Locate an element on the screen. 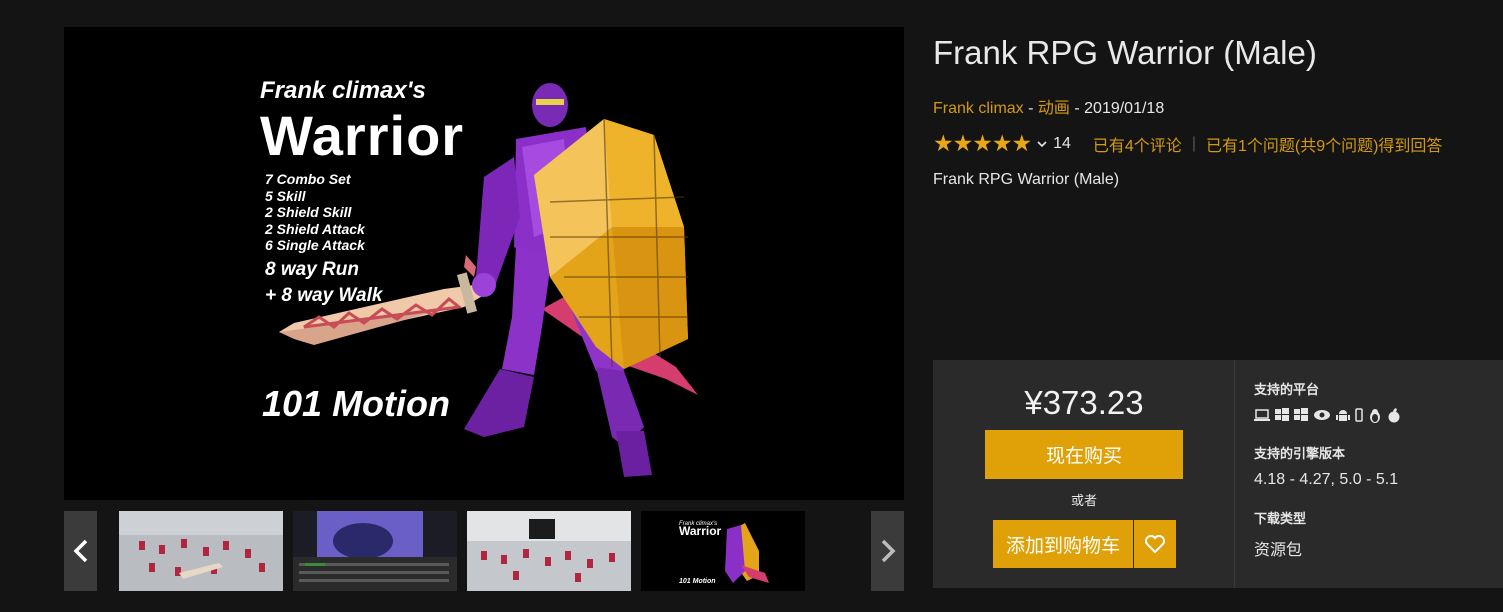 This screenshot has width=1503, height=612. buy-now-button: 现在购买 is located at coordinates (1084, 454).